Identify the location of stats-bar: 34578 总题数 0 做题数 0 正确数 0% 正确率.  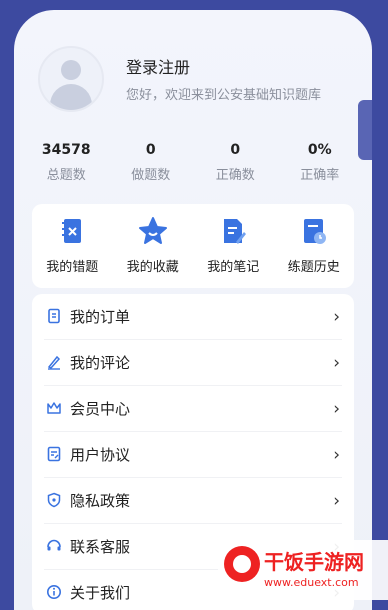
(193, 170).